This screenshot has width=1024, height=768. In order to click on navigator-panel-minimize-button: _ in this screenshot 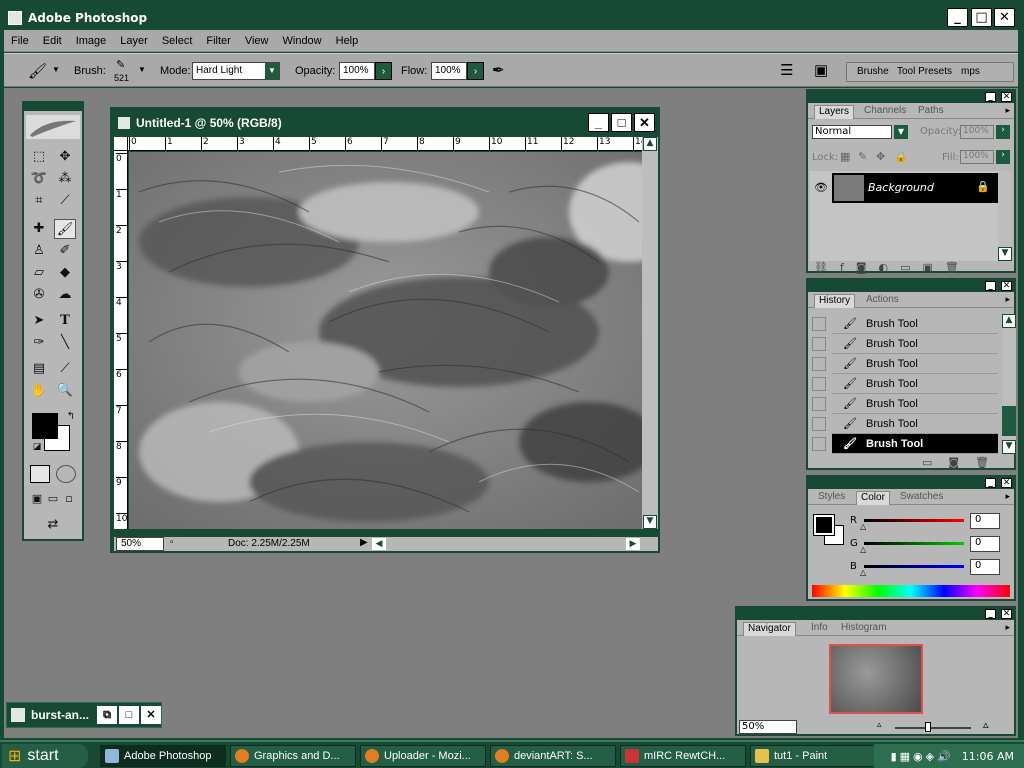, I will do `click(990, 614)`.